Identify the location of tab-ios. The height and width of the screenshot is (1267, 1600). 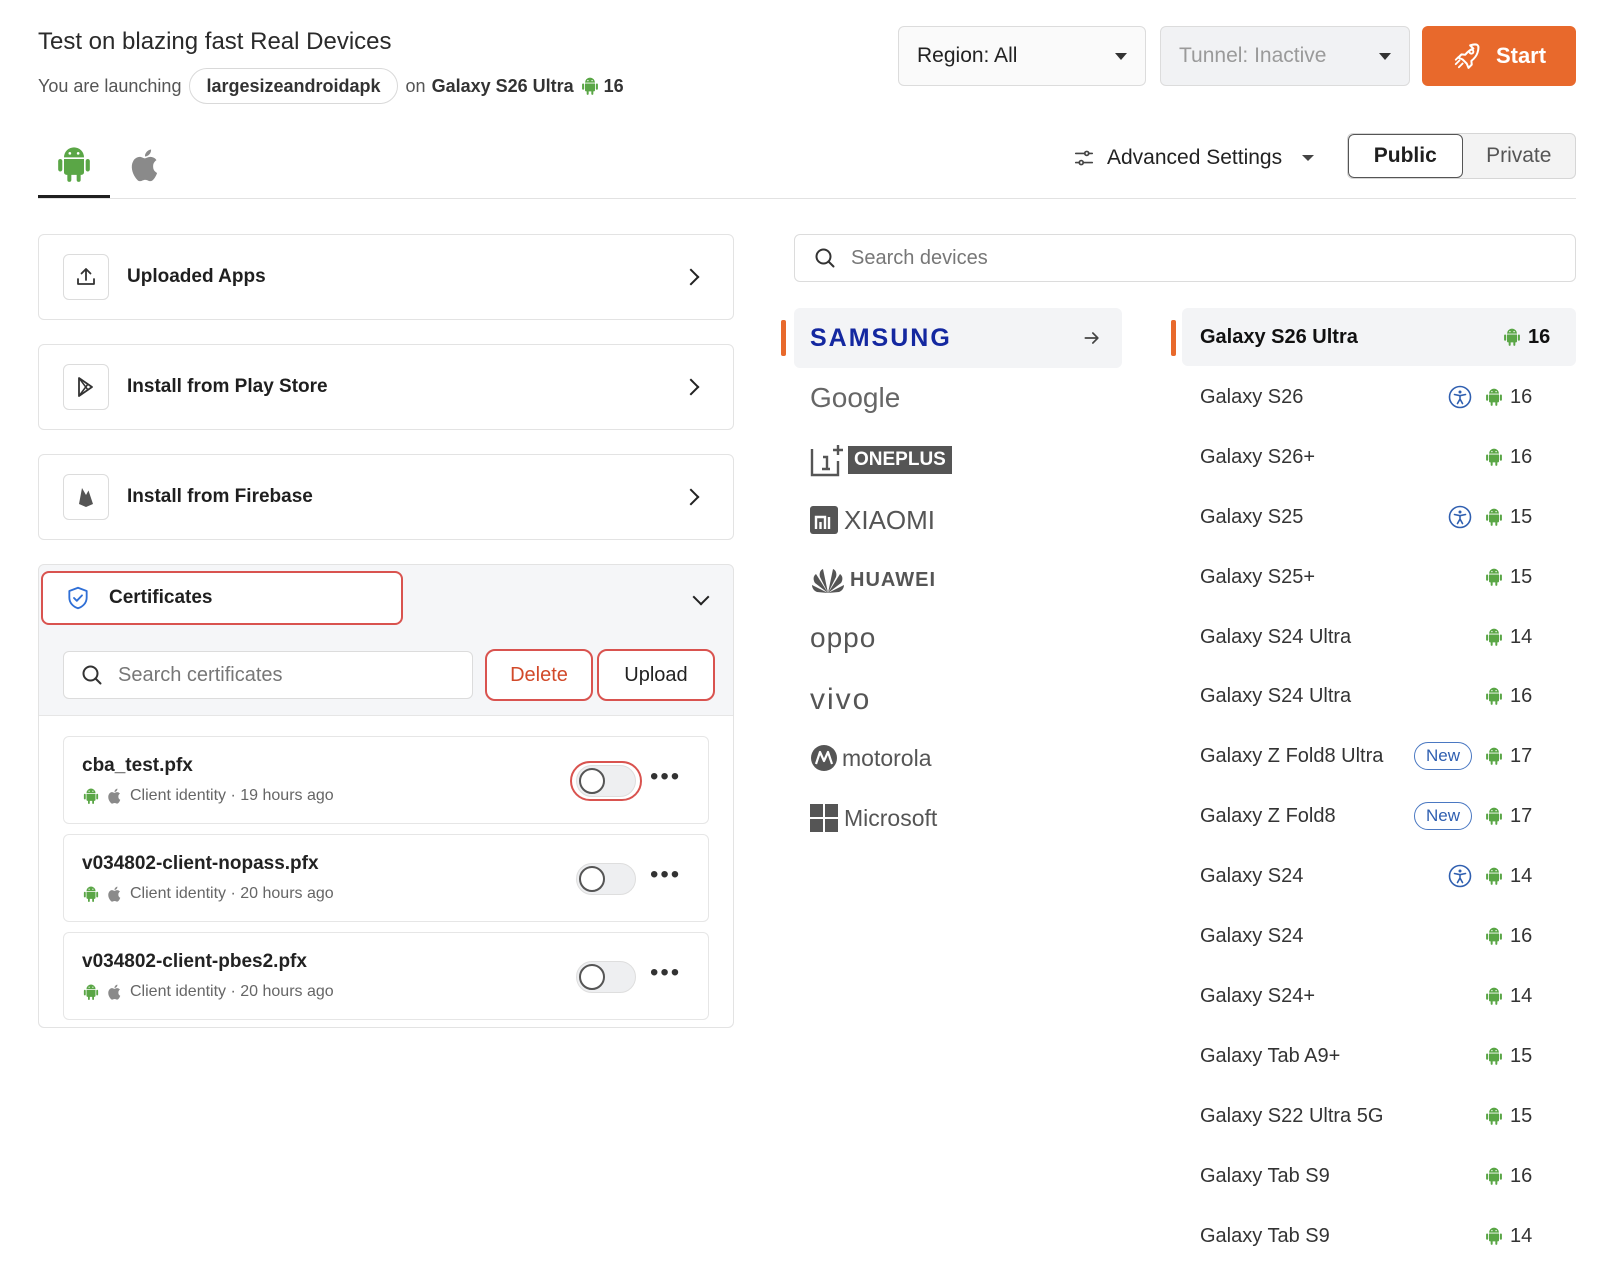
(146, 165).